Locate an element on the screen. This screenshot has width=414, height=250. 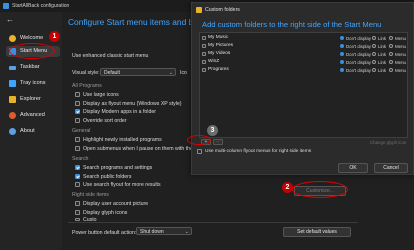
section-right-side: Right side items is located at coordinates (90, 195).